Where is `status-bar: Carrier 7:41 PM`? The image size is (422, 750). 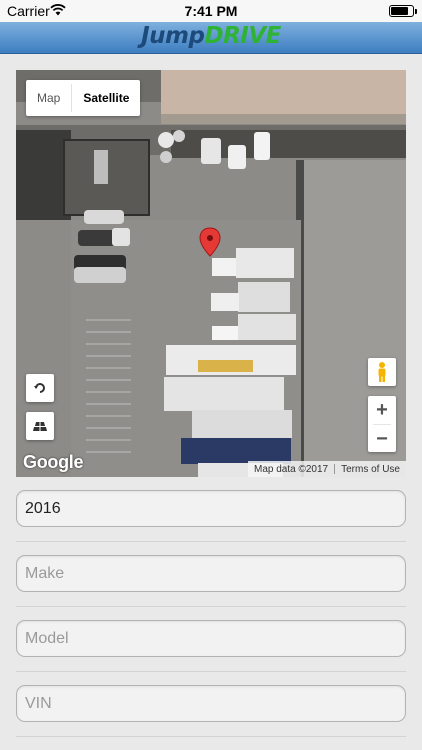 status-bar: Carrier 7:41 PM is located at coordinates (211, 11).